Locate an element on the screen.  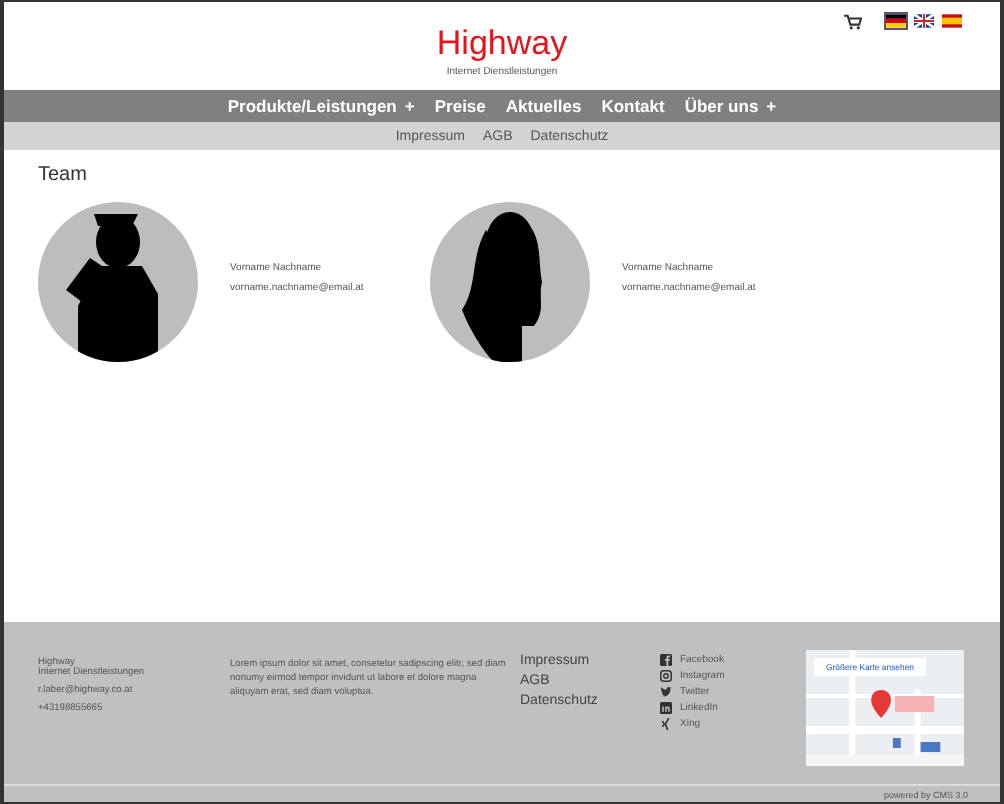
nav-link: Produkte/Leistungen + is located at coordinates (321, 106).